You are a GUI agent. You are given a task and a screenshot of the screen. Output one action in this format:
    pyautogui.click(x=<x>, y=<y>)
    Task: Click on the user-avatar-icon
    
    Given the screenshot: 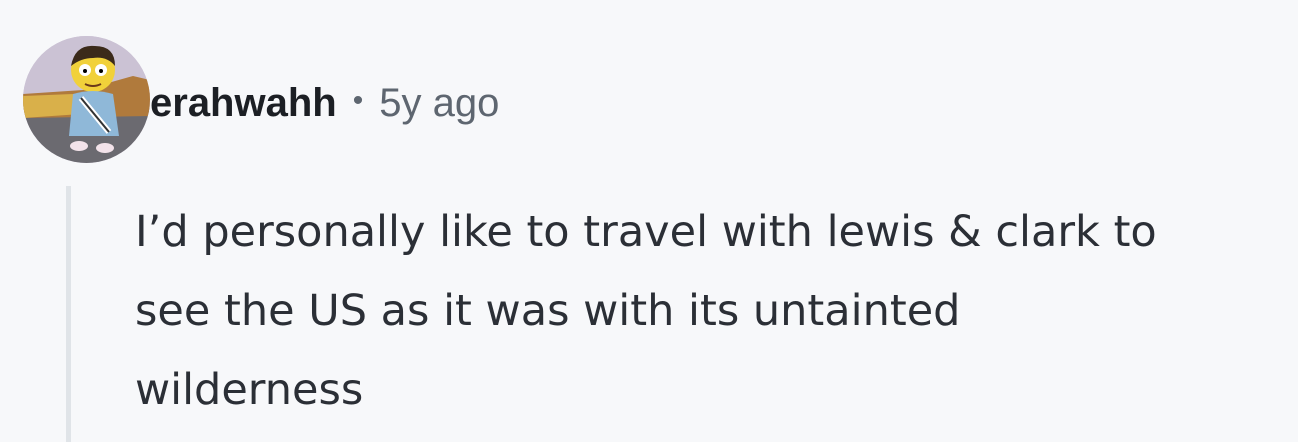 What is the action you would take?
    pyautogui.click(x=86, y=99)
    